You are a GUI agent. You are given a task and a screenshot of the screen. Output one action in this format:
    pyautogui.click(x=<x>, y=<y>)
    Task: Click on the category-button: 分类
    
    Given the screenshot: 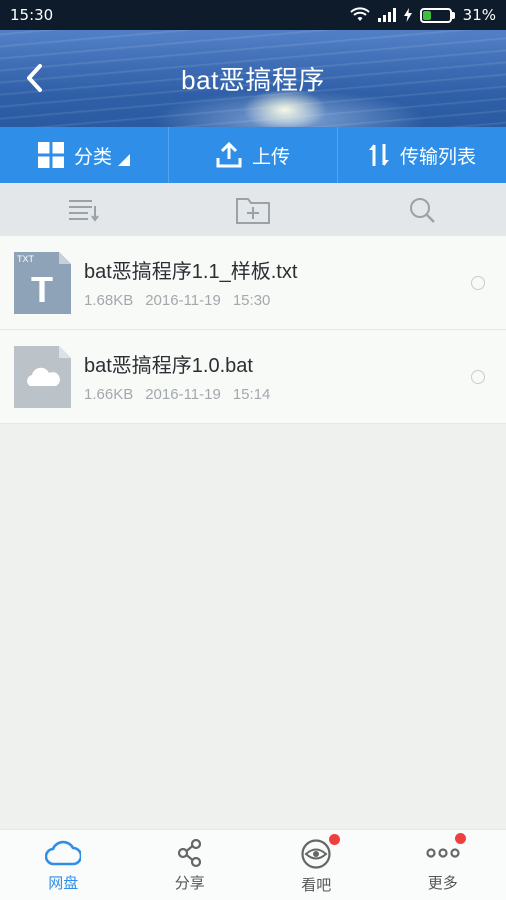 What is the action you would take?
    pyautogui.click(x=84, y=155)
    